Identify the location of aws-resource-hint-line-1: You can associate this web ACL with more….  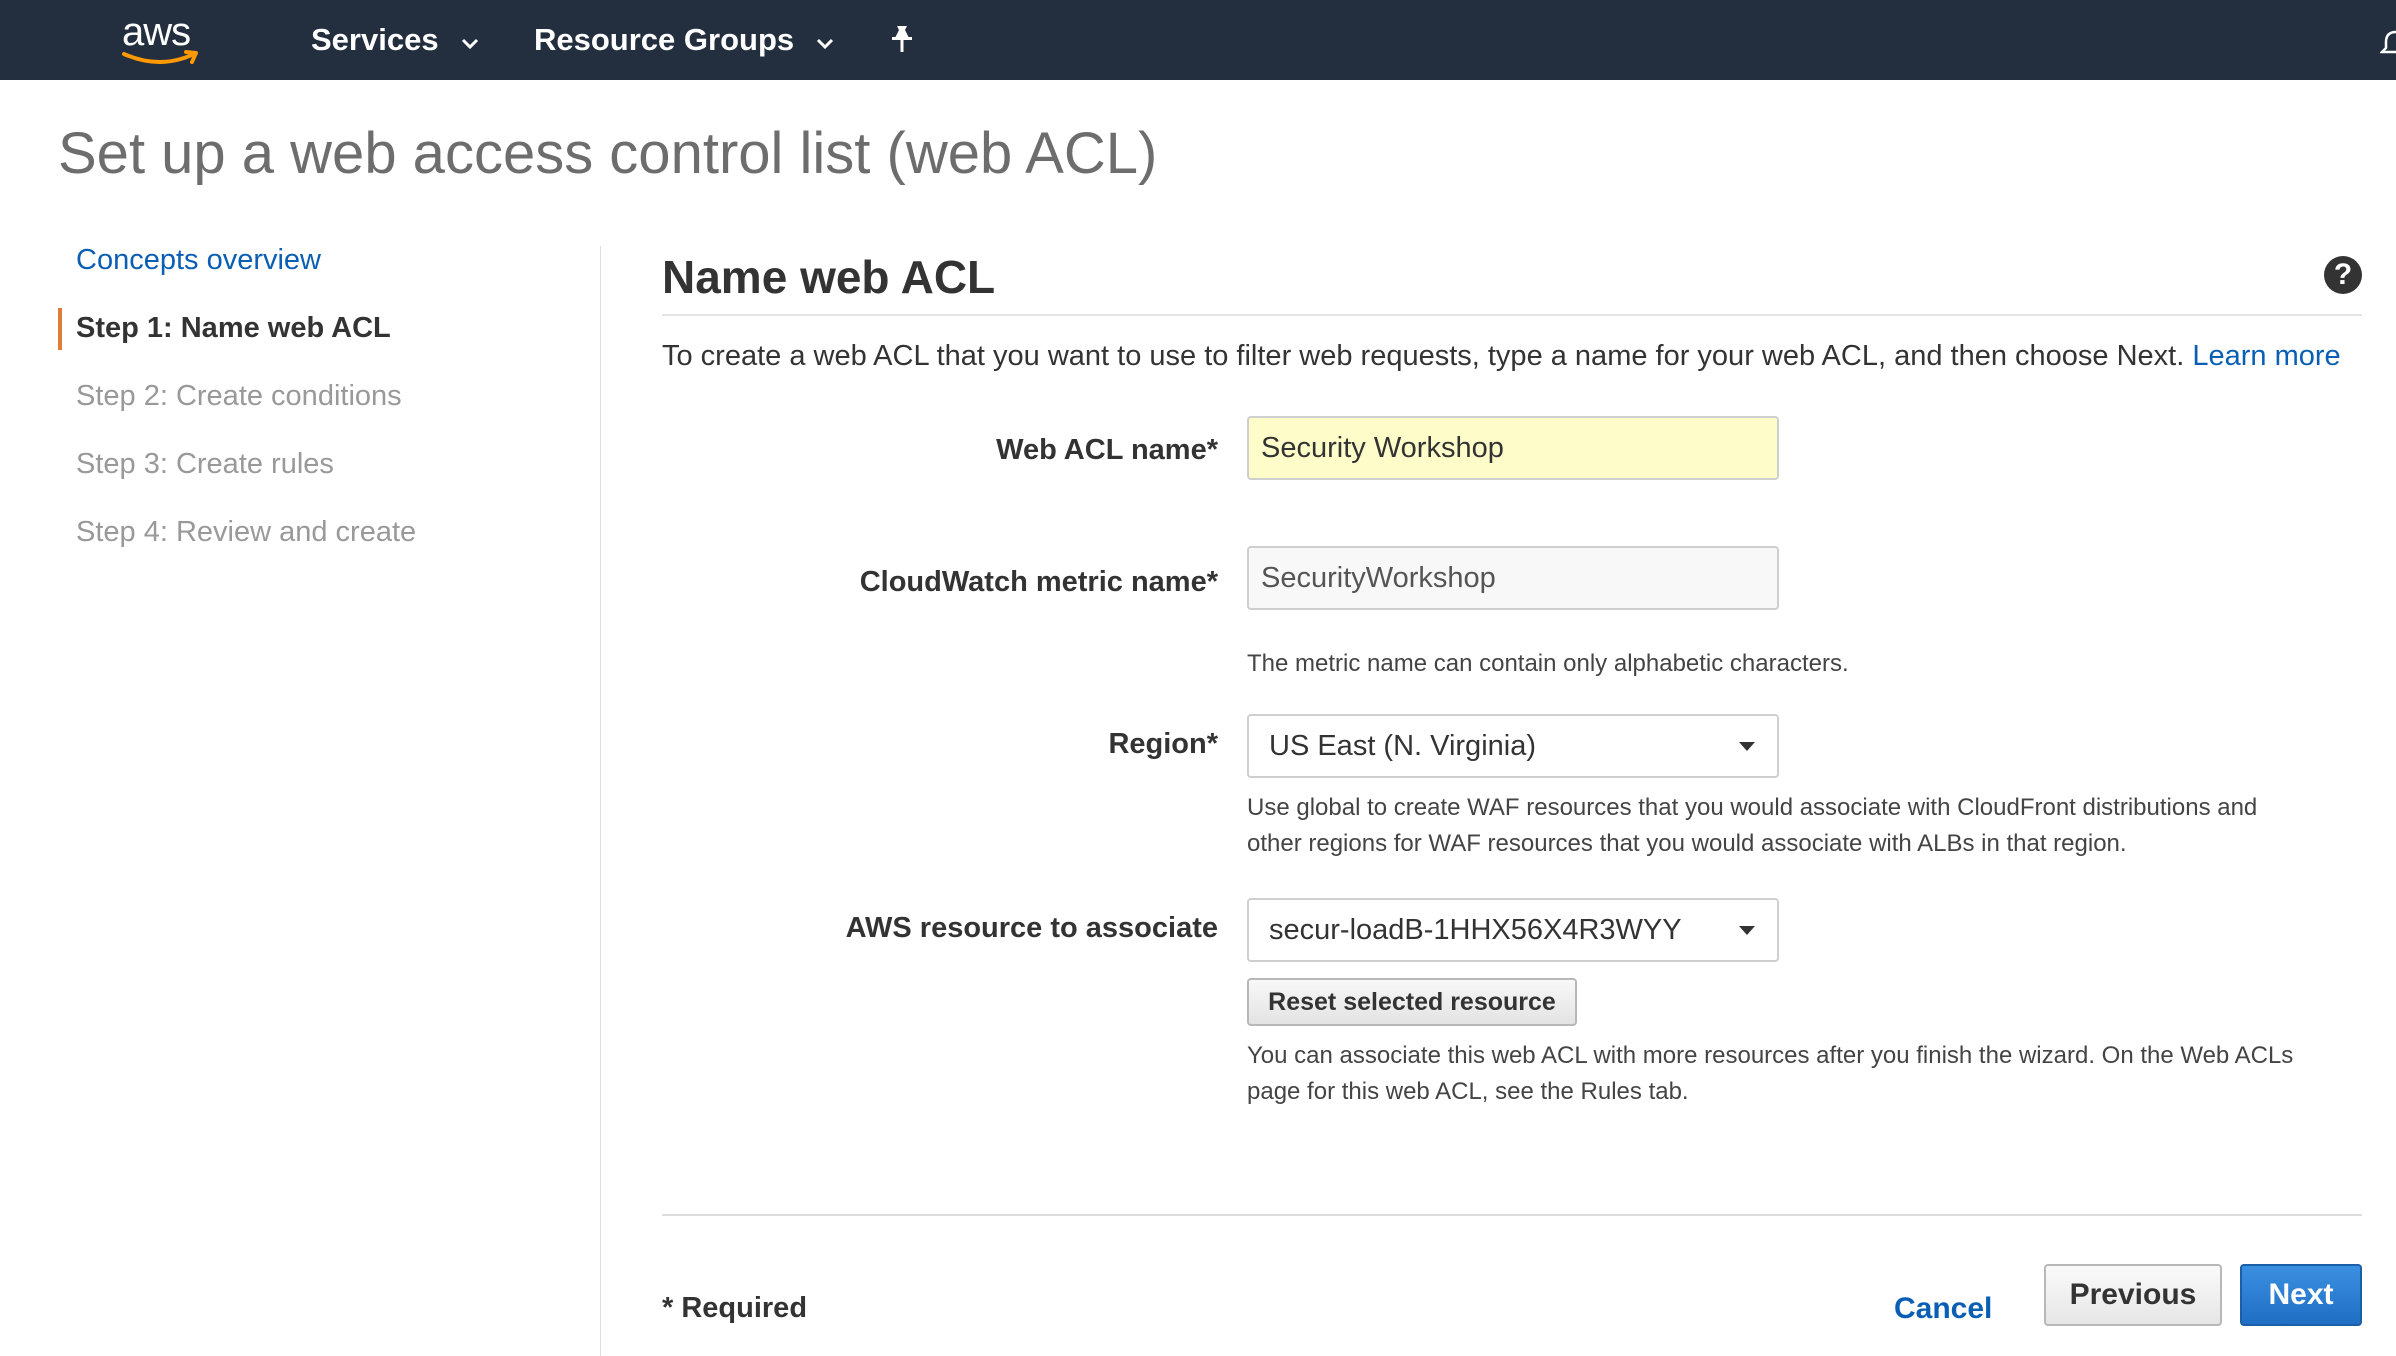
(1770, 1055).